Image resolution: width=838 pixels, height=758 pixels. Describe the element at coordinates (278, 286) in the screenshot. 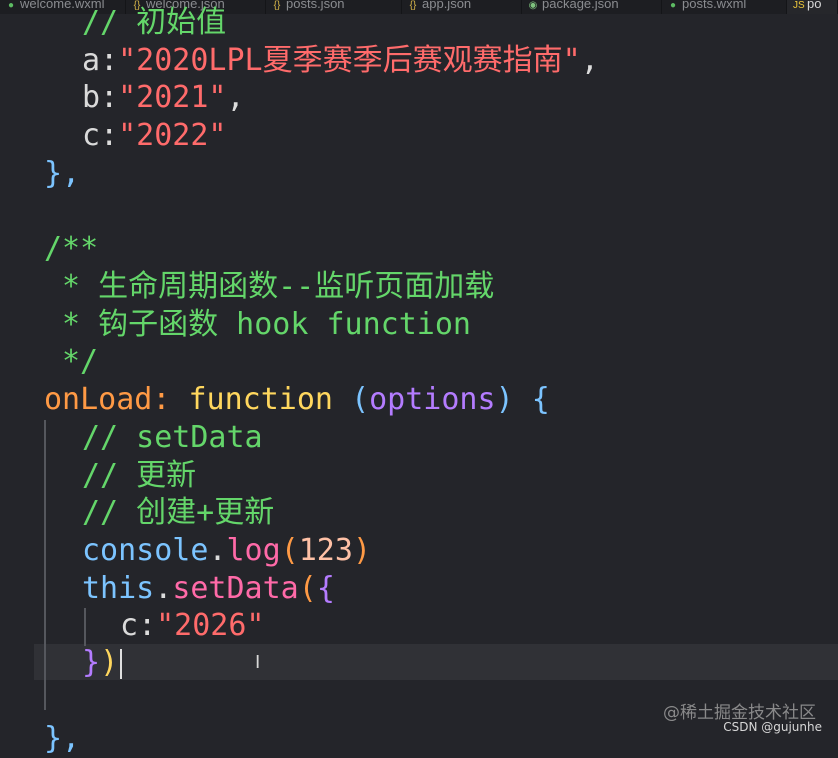

I see `doc-comment-line-1: * 生命周期函数--监听页面加载` at that location.